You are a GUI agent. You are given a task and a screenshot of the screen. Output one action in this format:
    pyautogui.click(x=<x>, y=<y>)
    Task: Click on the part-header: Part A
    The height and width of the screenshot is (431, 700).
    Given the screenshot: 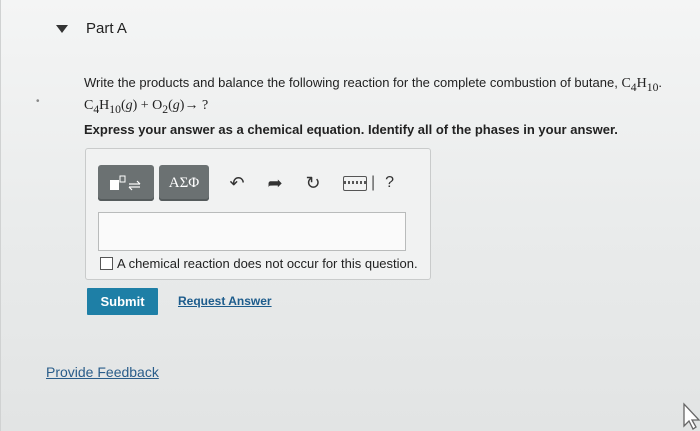 What is the action you would take?
    pyautogui.click(x=91, y=28)
    